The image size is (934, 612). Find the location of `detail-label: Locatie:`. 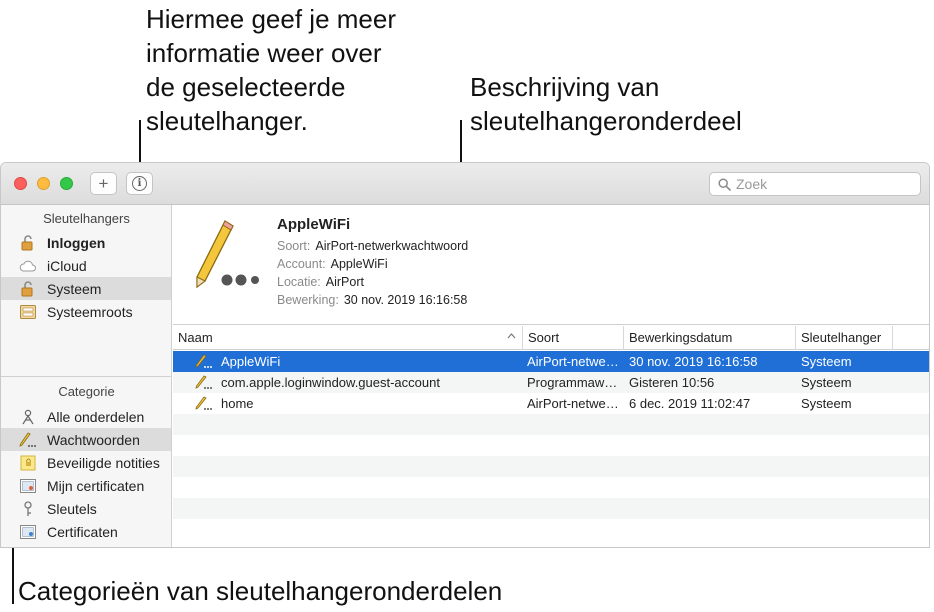

detail-label: Locatie: is located at coordinates (299, 282).